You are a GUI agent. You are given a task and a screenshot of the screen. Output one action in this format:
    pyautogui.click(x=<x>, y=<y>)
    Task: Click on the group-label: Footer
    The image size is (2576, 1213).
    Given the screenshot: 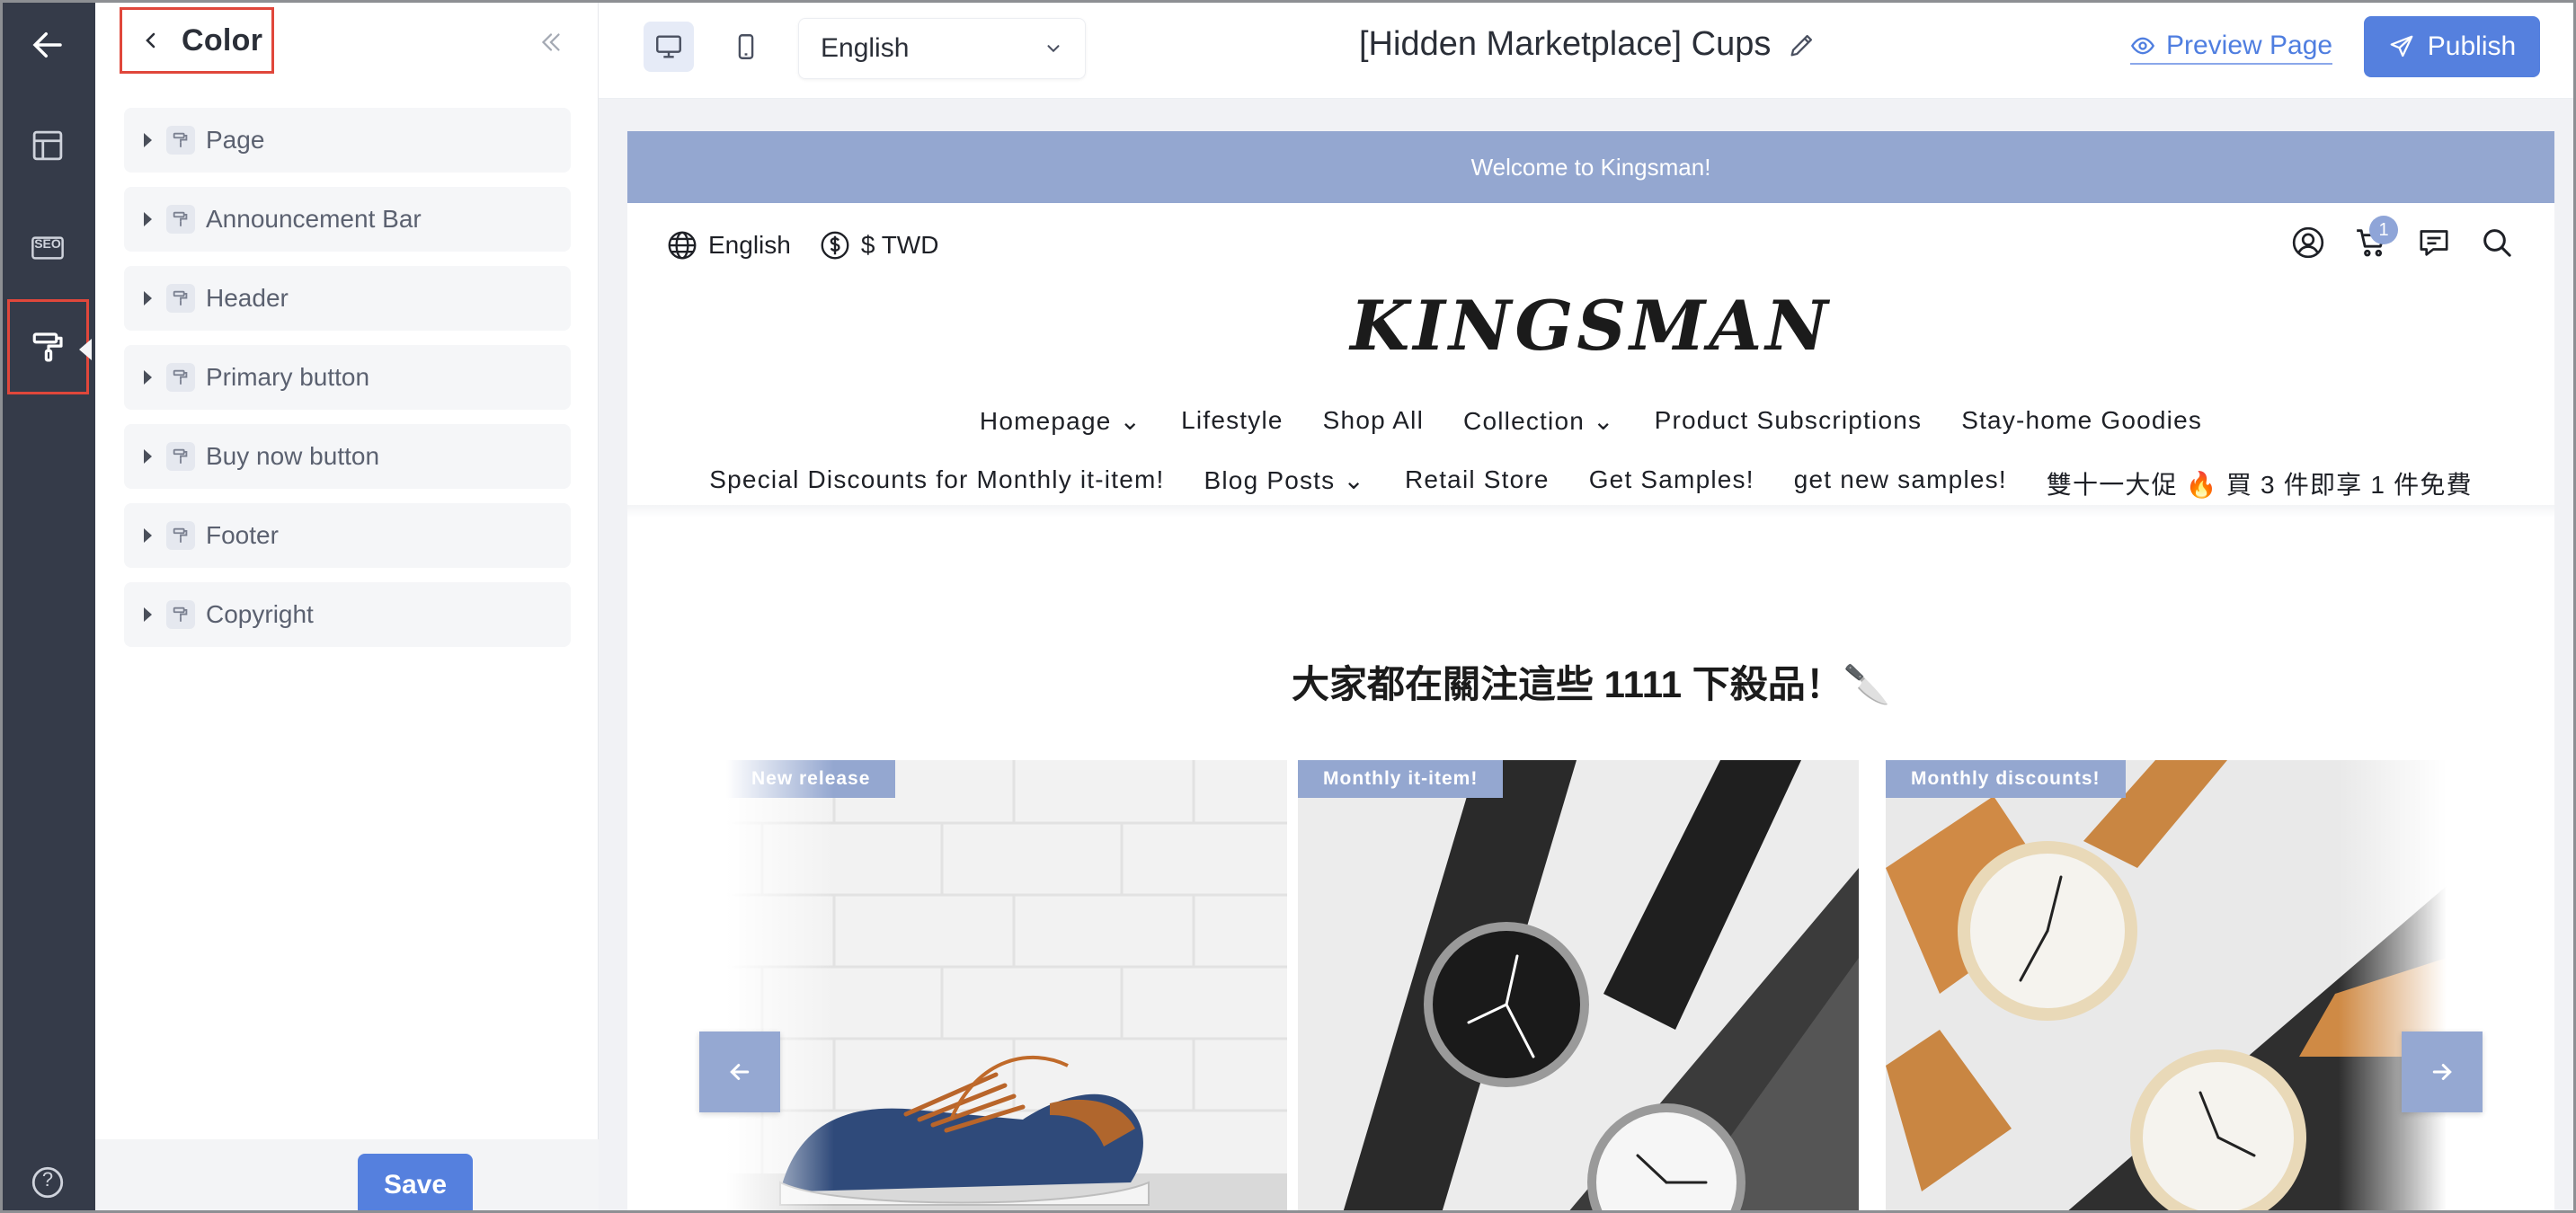 What is the action you would take?
    pyautogui.click(x=242, y=535)
    